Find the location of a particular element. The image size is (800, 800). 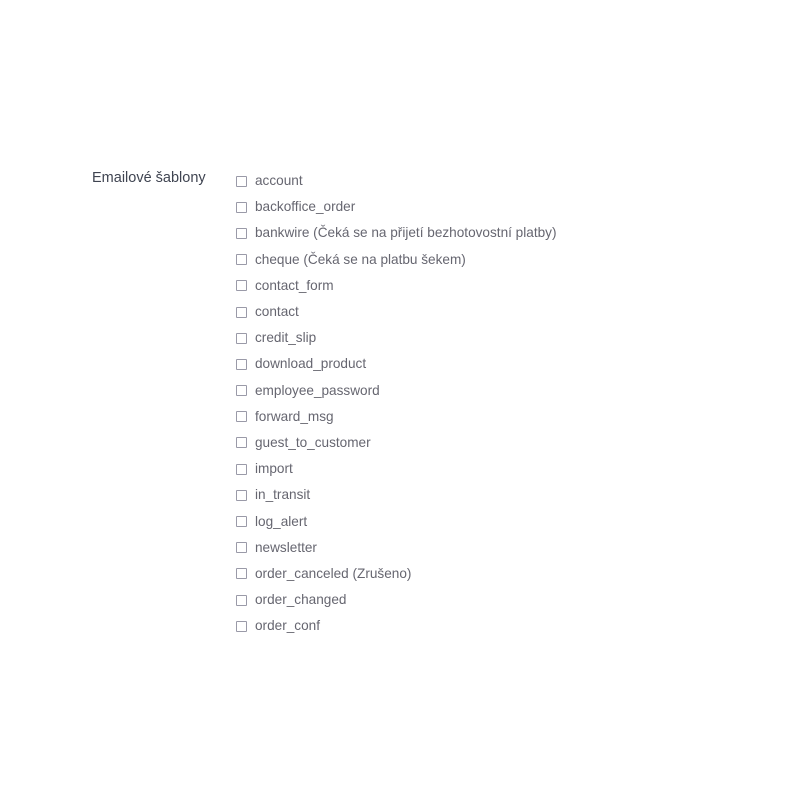

checkbox-row-order_conf: order_conf is located at coordinates (496, 626).